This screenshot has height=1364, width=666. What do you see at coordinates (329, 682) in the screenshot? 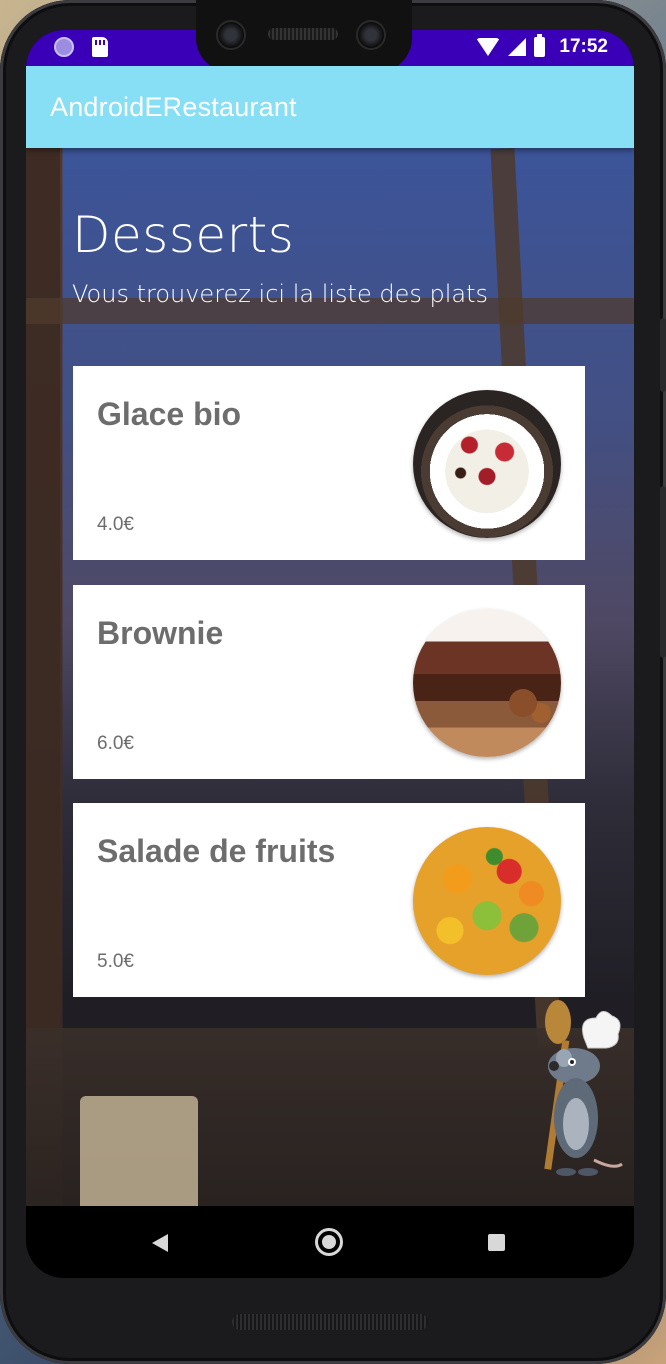
I see `dish-card: Brownie 6.0€` at bounding box center [329, 682].